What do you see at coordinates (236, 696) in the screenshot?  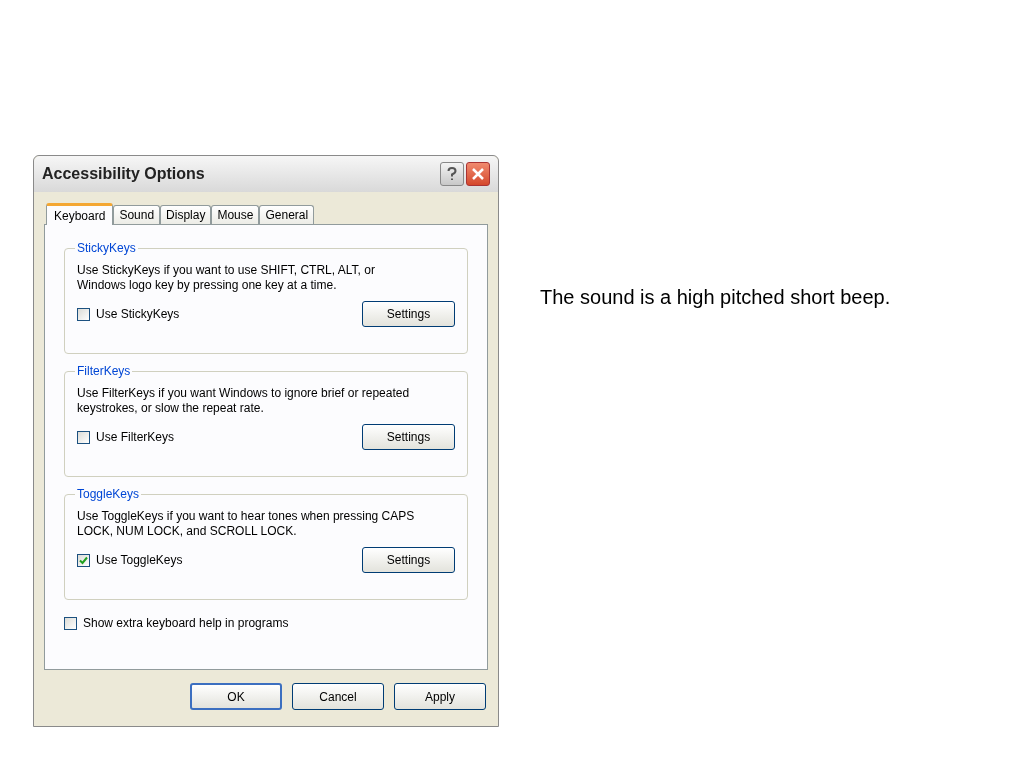 I see `dialog-button: OK` at bounding box center [236, 696].